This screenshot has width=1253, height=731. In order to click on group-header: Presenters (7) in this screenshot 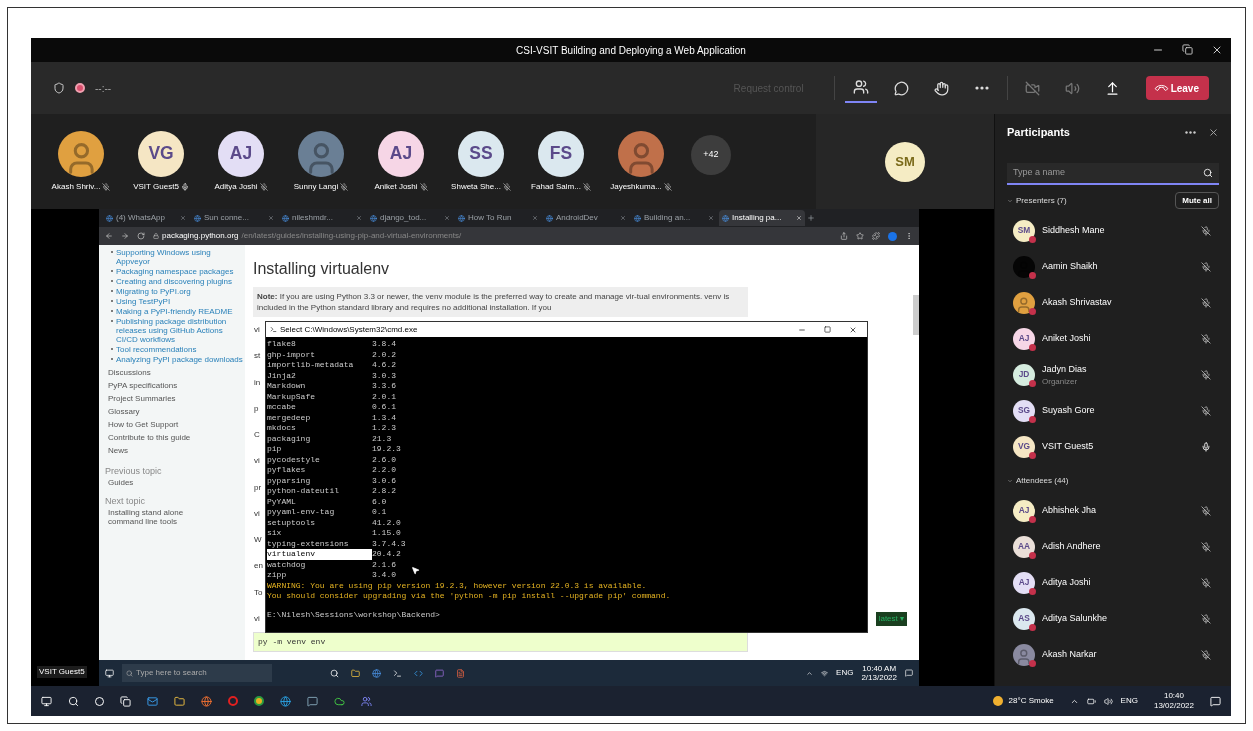, I will do `click(1041, 200)`.